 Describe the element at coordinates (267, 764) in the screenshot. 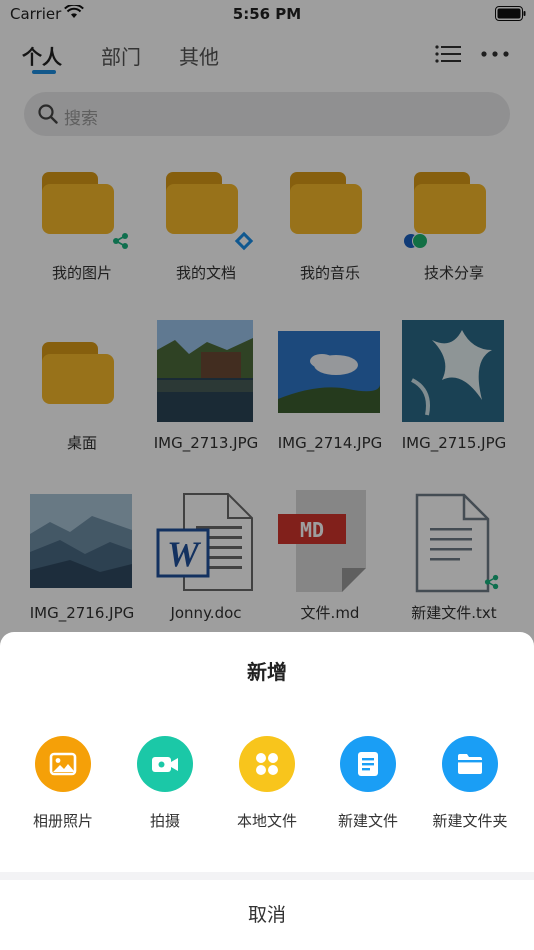

I see `grid-icon` at that location.